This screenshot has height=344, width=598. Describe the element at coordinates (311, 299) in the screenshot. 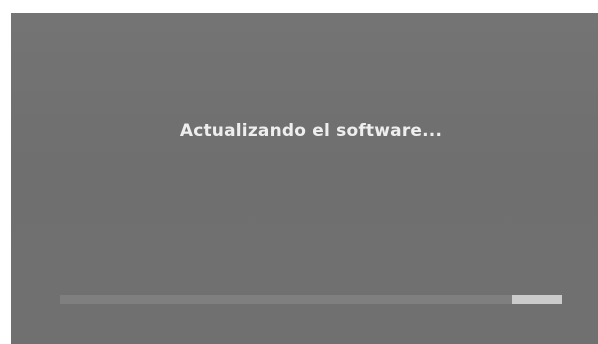

I see `update-progress-bar` at that location.